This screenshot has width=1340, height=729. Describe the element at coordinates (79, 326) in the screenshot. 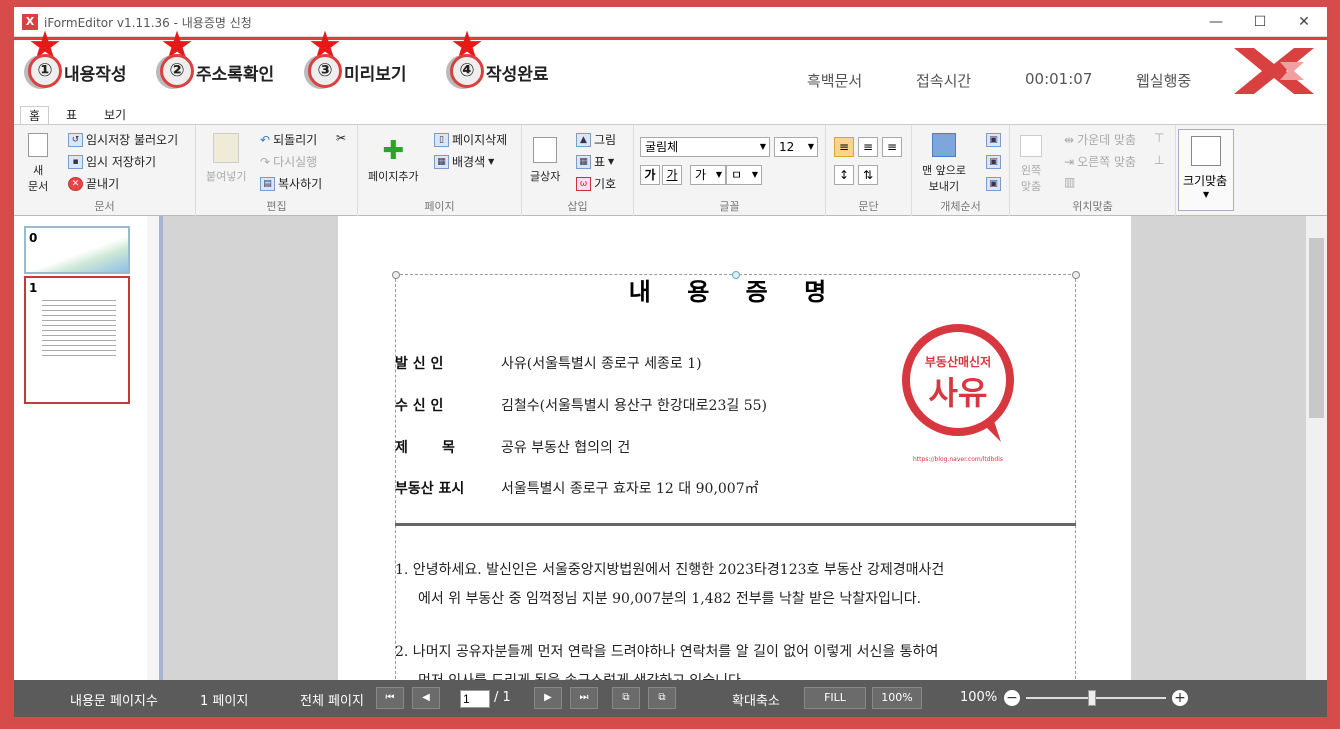

I see `thumbnail-text-lines` at that location.